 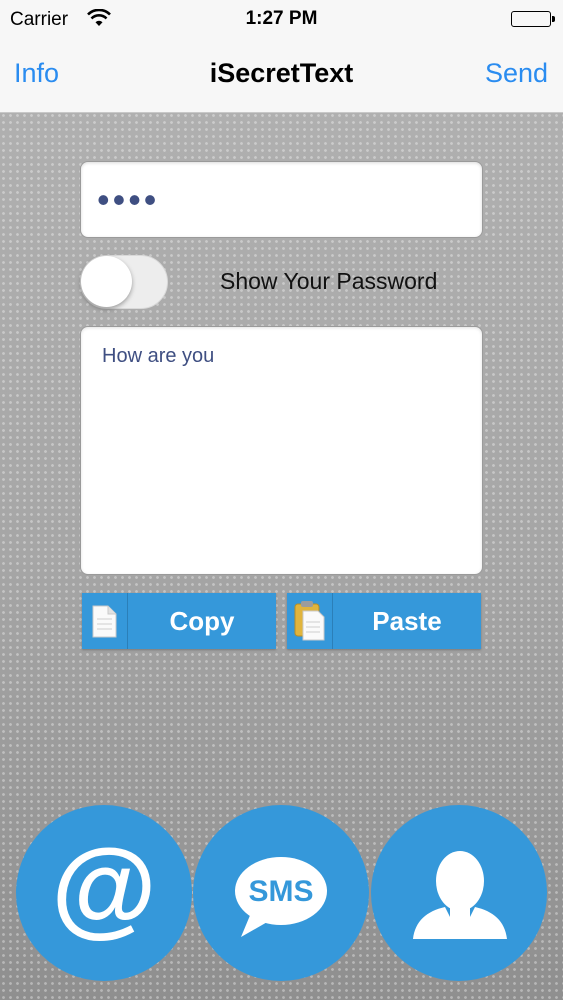 I want to click on copy-label: Copy, so click(x=202, y=621).